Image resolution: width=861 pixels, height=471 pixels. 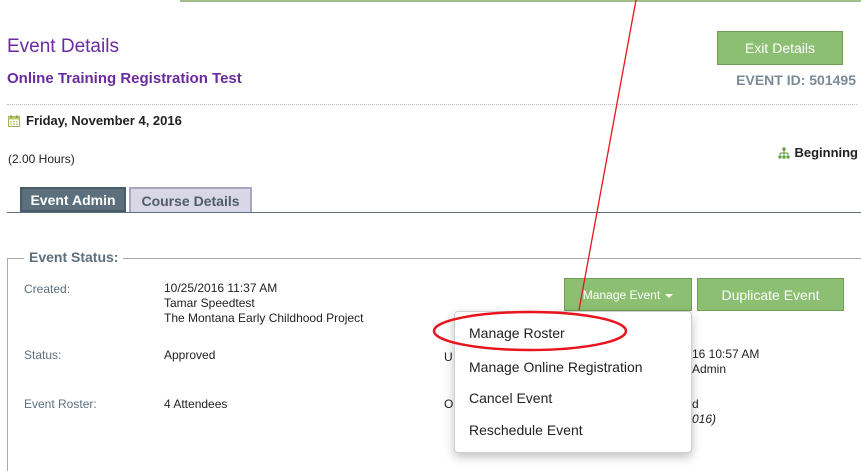 I want to click on caret-down-icon, so click(x=669, y=295).